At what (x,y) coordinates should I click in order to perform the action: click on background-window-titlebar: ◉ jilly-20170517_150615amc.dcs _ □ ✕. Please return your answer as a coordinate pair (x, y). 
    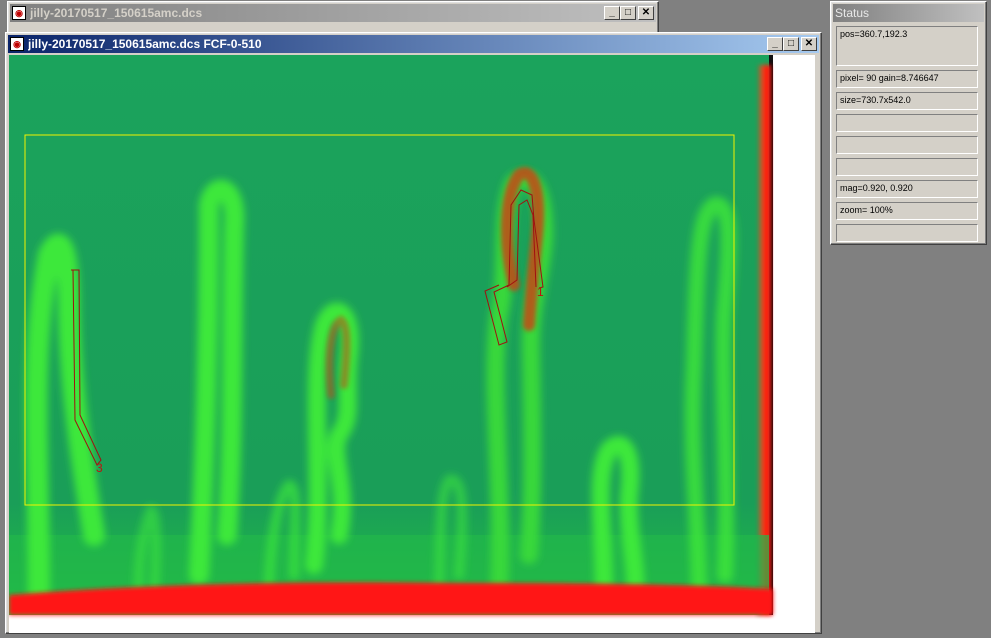
    Looking at the image, I should click on (333, 13).